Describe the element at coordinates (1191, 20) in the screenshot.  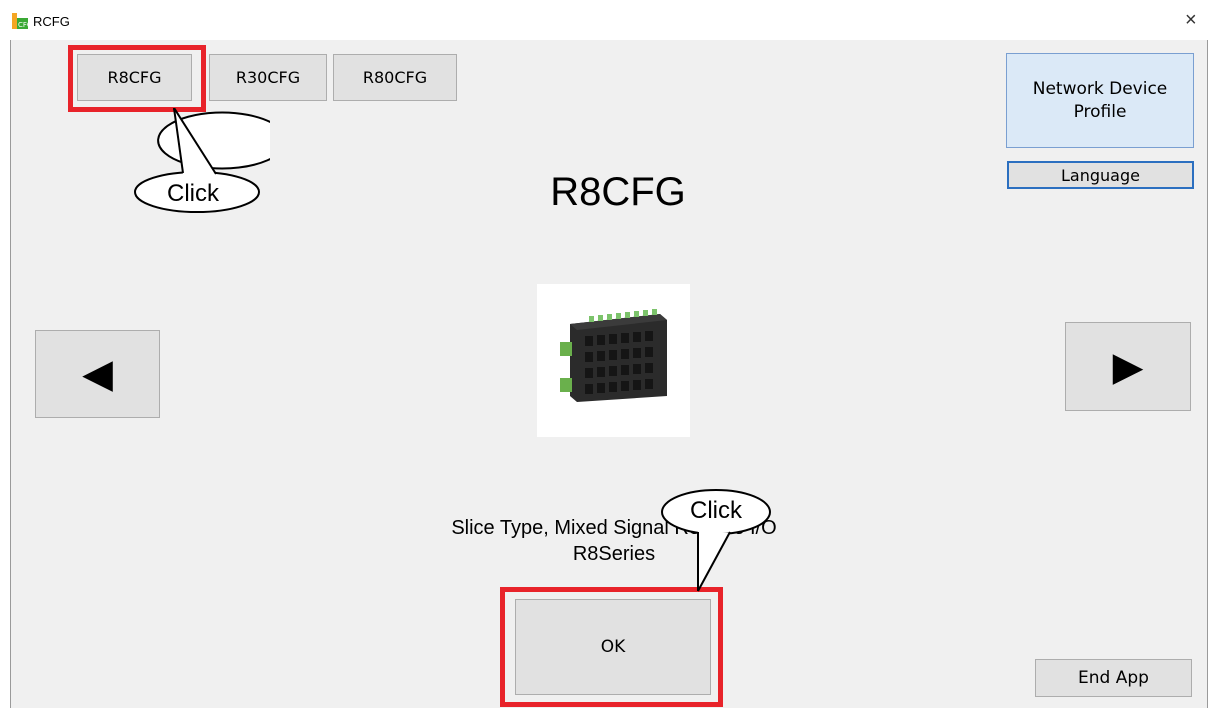
I see `close-icon: ×` at that location.